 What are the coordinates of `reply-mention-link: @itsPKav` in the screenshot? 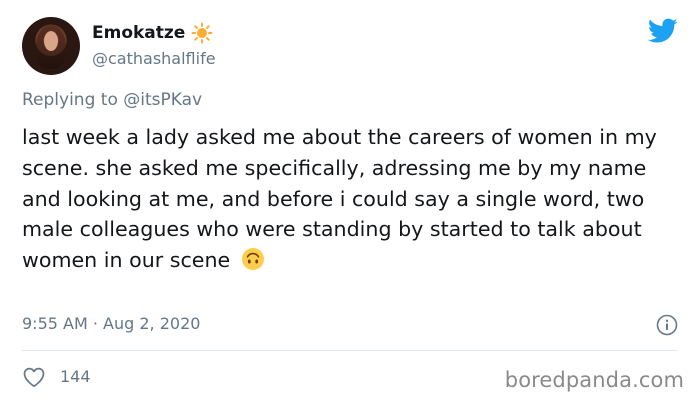 It's located at (162, 100).